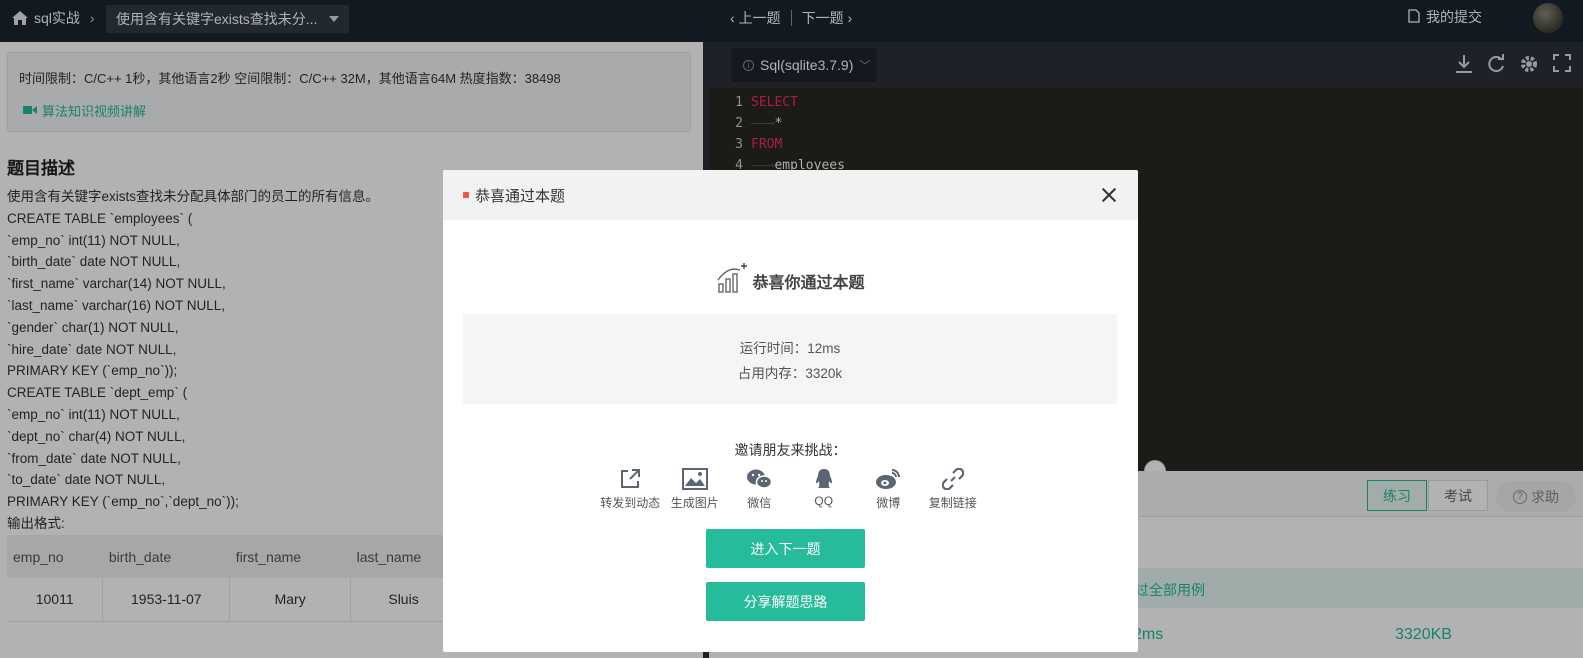 Image resolution: width=1583 pixels, height=658 pixels. Describe the element at coordinates (808, 283) in the screenshot. I see `congrats-text: 恭喜你通过本题` at that location.